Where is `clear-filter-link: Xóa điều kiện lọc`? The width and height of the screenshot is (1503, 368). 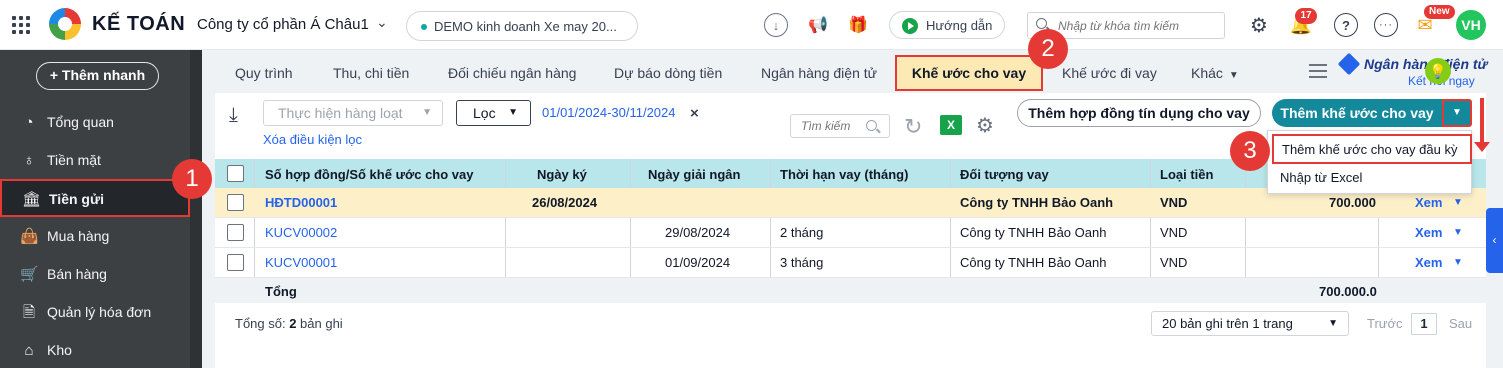
clear-filter-link: Xóa điều kiện lọc is located at coordinates (312, 139).